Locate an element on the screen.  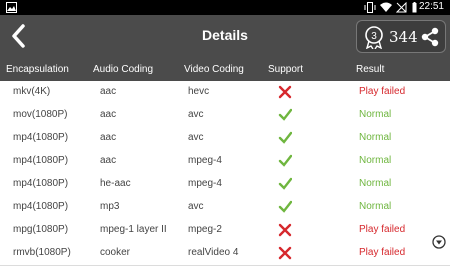
table-row: rmvb(1080P) cooker realVideo 4 Play failed is located at coordinates (225, 254).